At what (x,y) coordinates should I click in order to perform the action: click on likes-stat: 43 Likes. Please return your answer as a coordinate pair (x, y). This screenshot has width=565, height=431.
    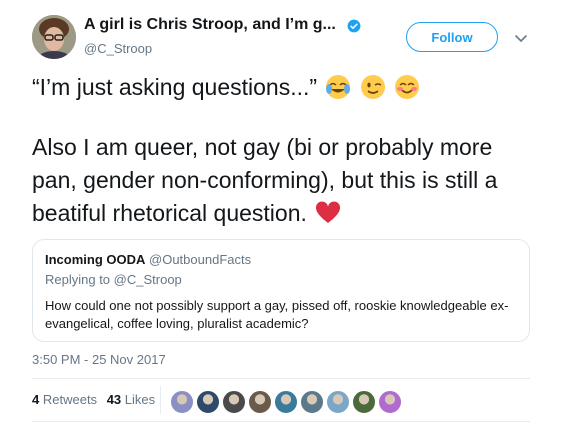
    Looking at the image, I should click on (131, 399).